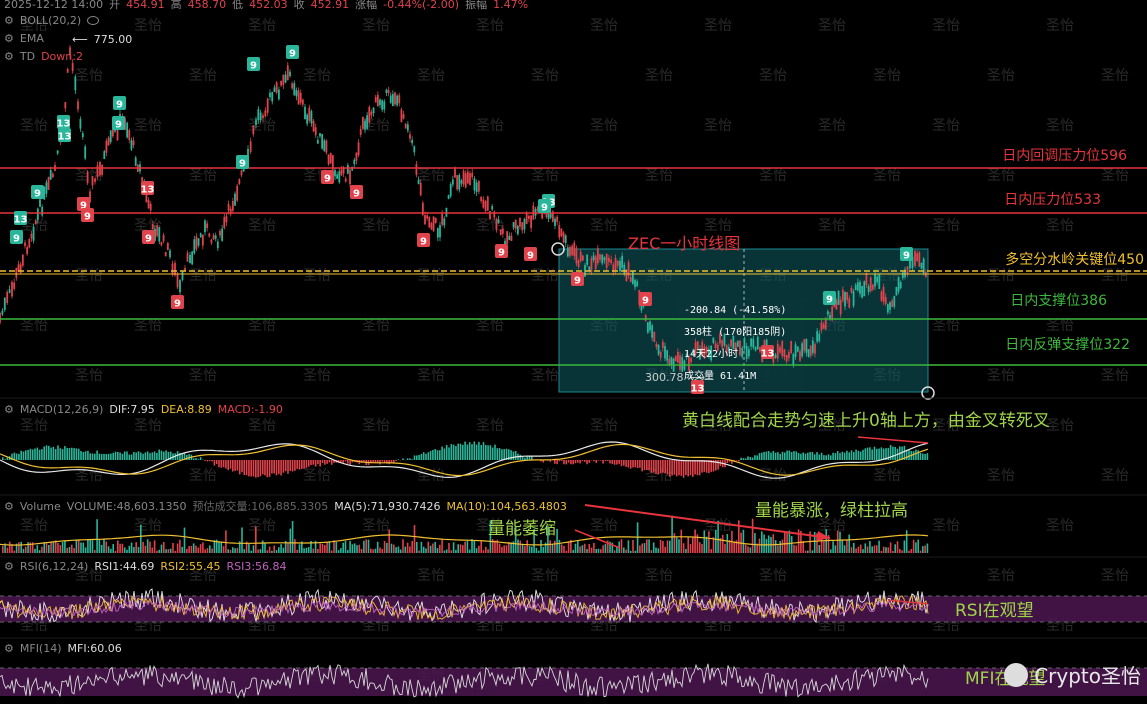  Describe the element at coordinates (51, 20) in the screenshot. I see `indicator-boll: ⚙ BOLL(20,2)` at that location.